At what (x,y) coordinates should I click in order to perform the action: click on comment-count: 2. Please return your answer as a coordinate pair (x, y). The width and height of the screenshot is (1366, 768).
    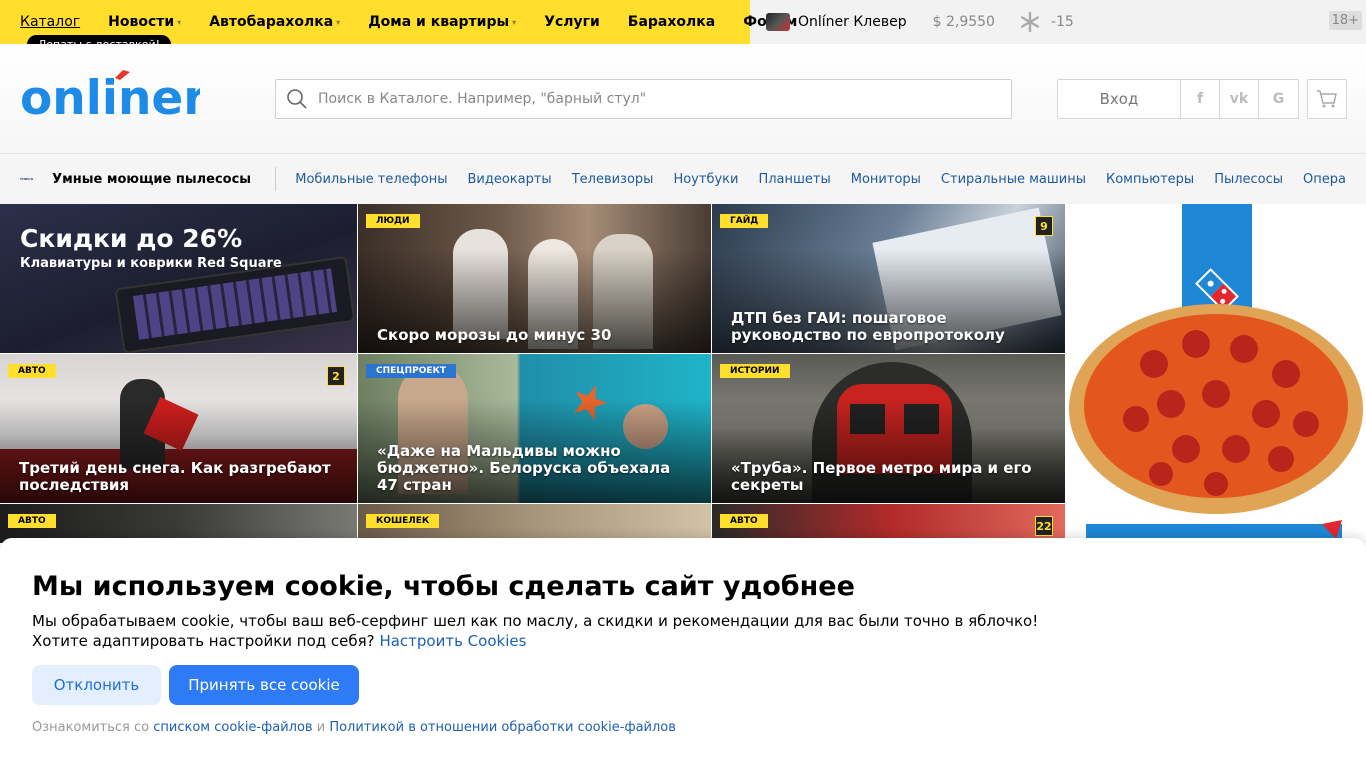
    Looking at the image, I should click on (336, 376).